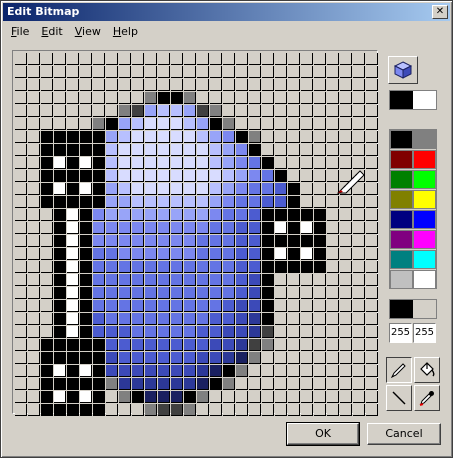  I want to click on foreground-color, so click(401, 100).